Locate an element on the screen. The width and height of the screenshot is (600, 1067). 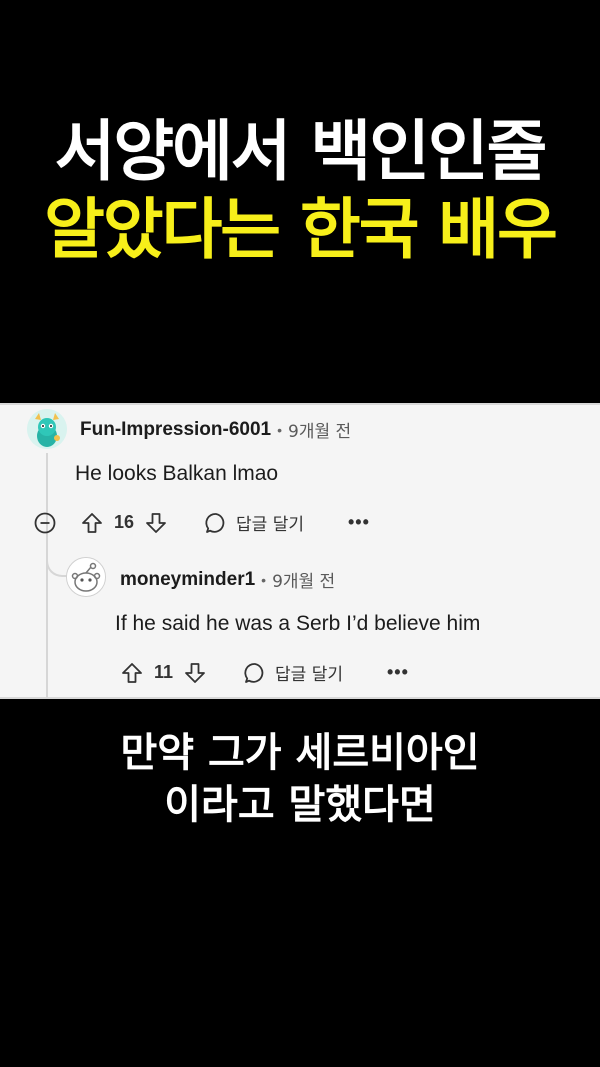
collapse-icon is located at coordinates (45, 523).